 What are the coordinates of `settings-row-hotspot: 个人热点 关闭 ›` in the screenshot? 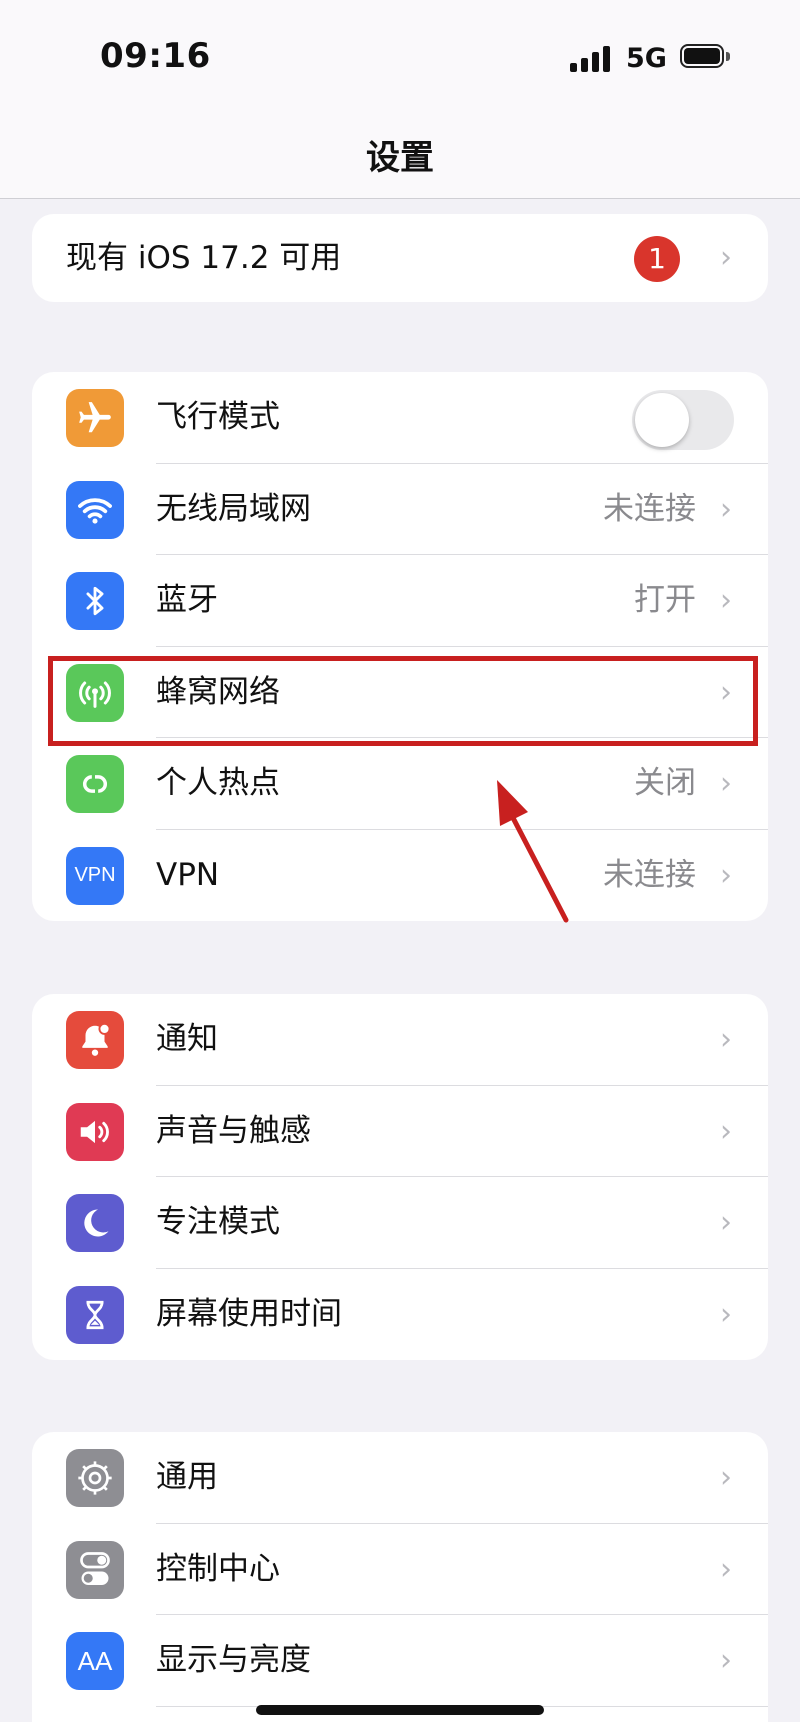 It's located at (400, 784).